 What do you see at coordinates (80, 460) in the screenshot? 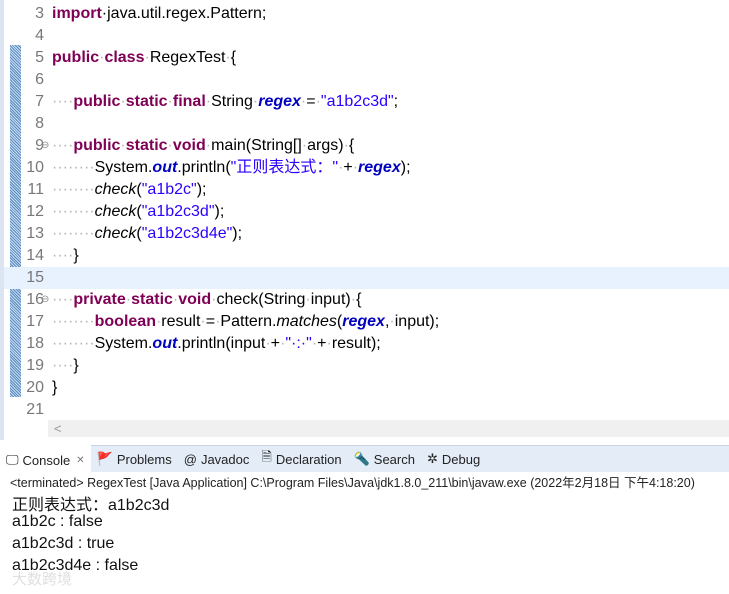
I see `close-icon: ✕` at bounding box center [80, 460].